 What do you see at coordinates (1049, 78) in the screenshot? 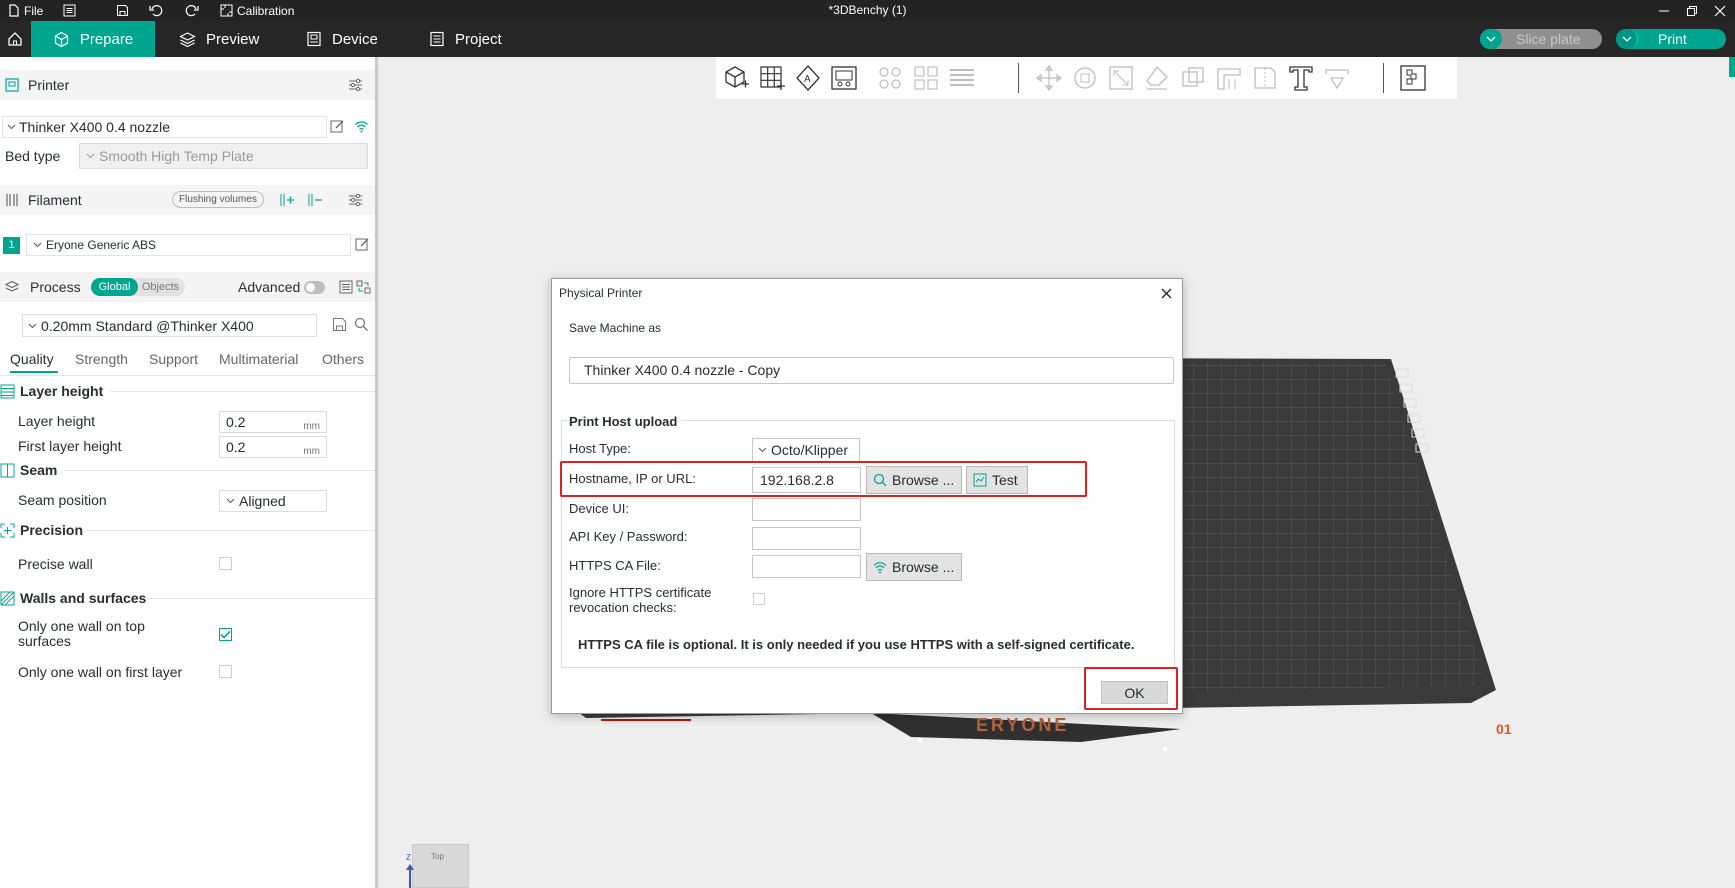
I see `move-icon` at bounding box center [1049, 78].